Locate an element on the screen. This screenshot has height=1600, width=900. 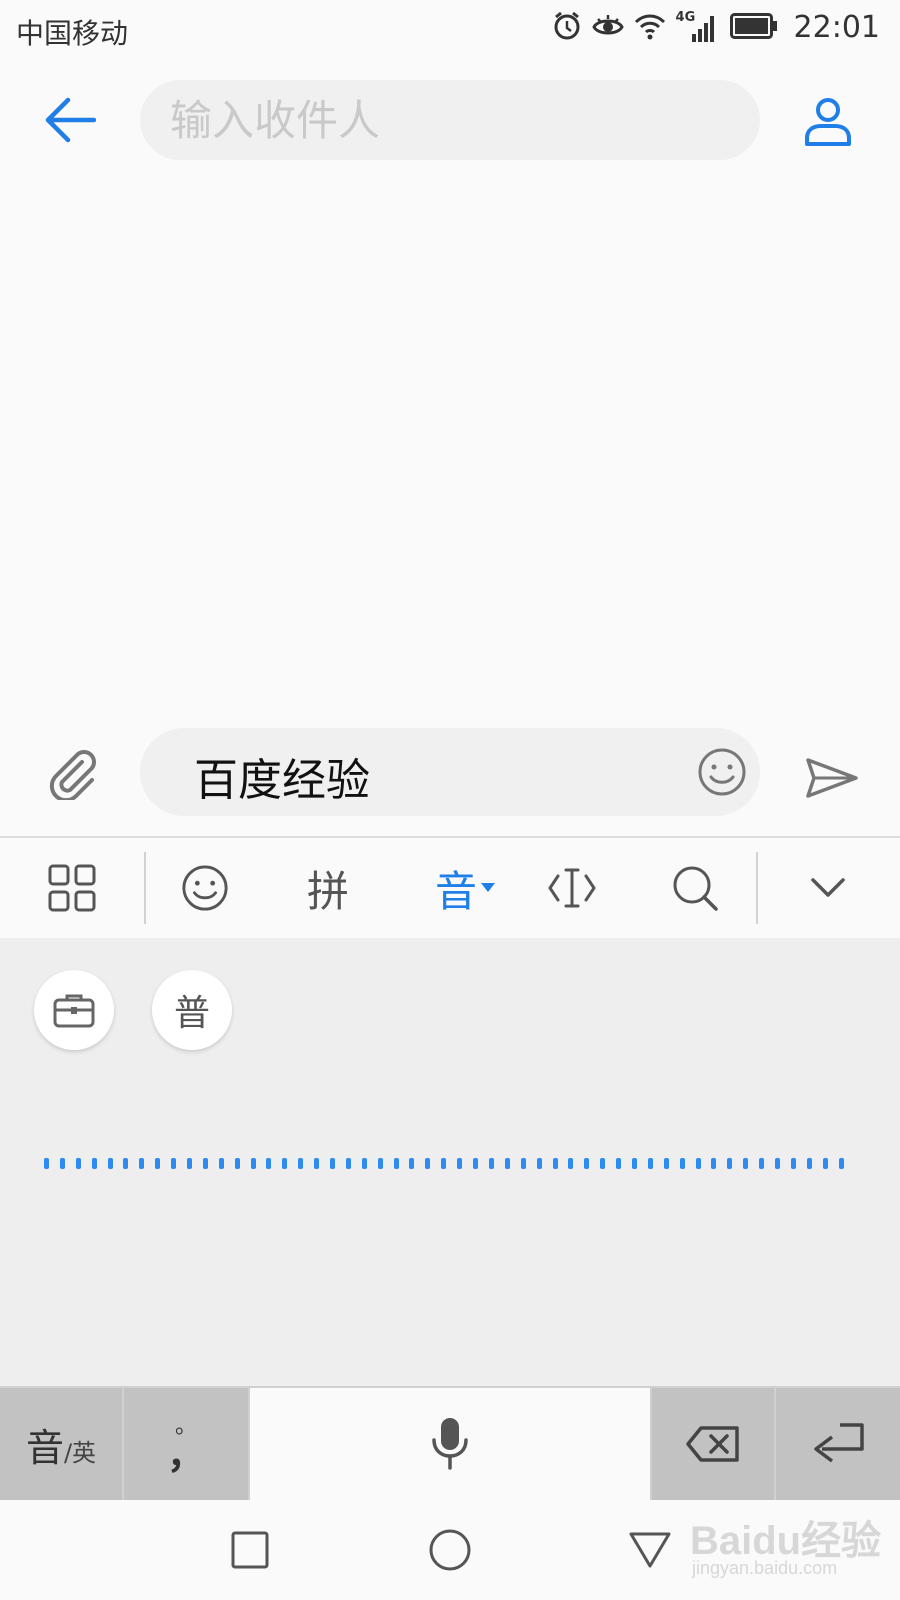
voice-label: 音 is located at coordinates (455, 891).